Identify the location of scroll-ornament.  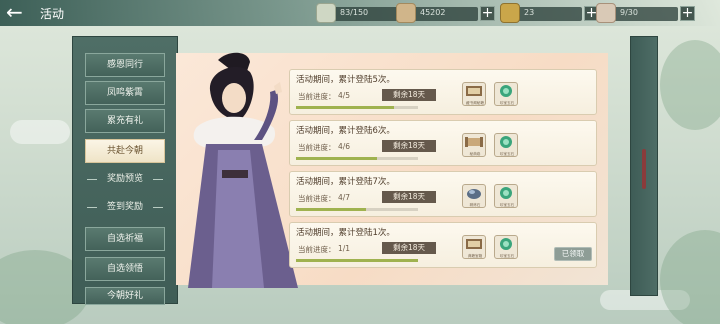
(644, 166).